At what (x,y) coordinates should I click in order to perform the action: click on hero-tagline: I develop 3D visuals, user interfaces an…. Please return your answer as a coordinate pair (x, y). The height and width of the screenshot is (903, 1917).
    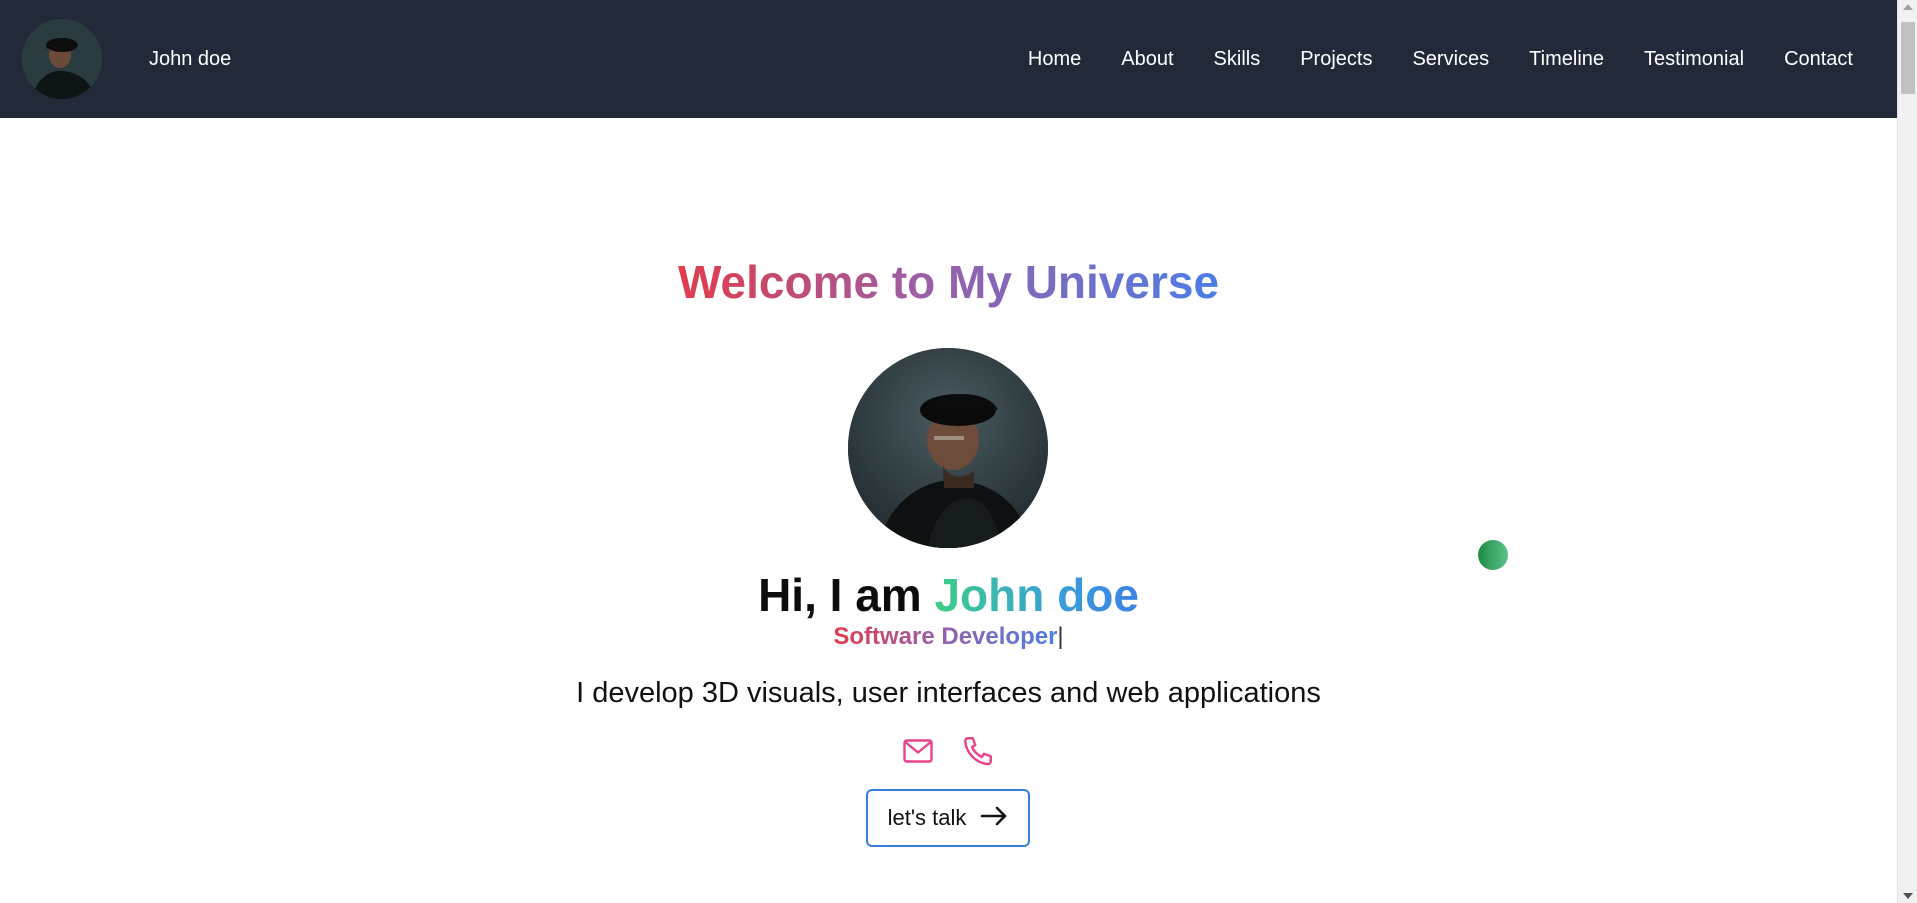
    Looking at the image, I should click on (948, 693).